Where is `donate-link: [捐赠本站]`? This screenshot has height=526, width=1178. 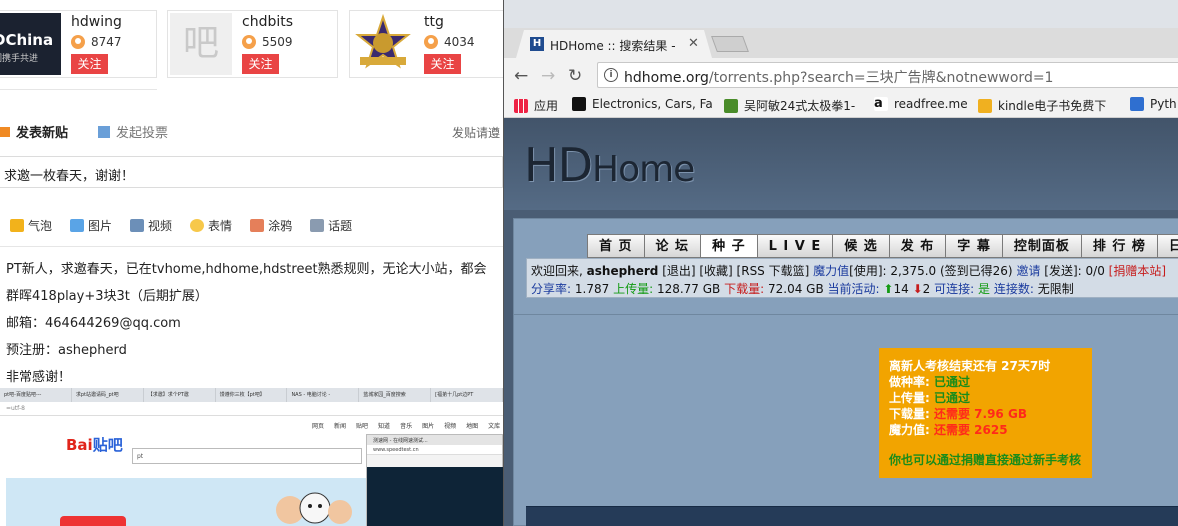 donate-link: [捐赠本站] is located at coordinates (1137, 271).